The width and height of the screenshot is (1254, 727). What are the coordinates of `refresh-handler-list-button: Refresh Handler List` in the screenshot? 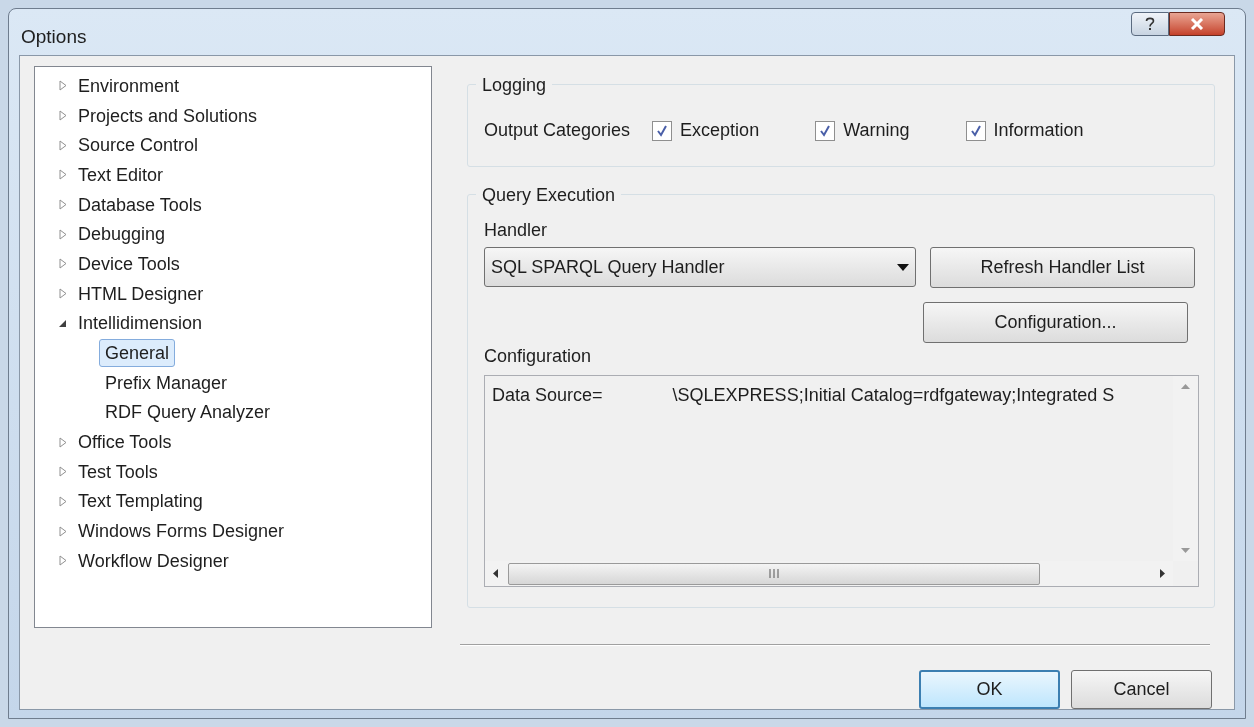 It's located at (1062, 267).